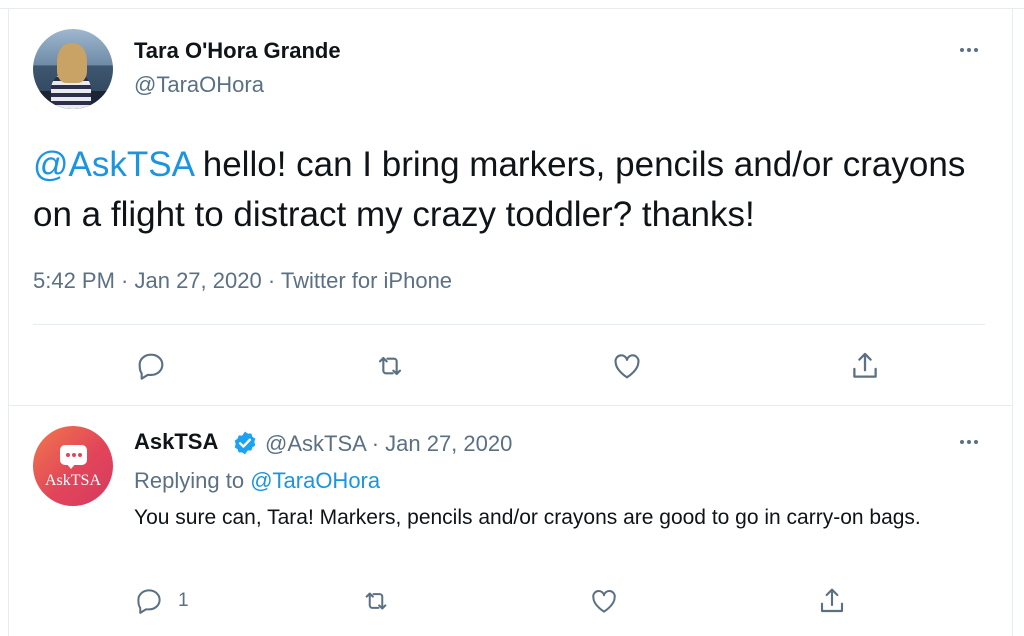  What do you see at coordinates (512, 8) in the screenshot?
I see `card-border-top` at bounding box center [512, 8].